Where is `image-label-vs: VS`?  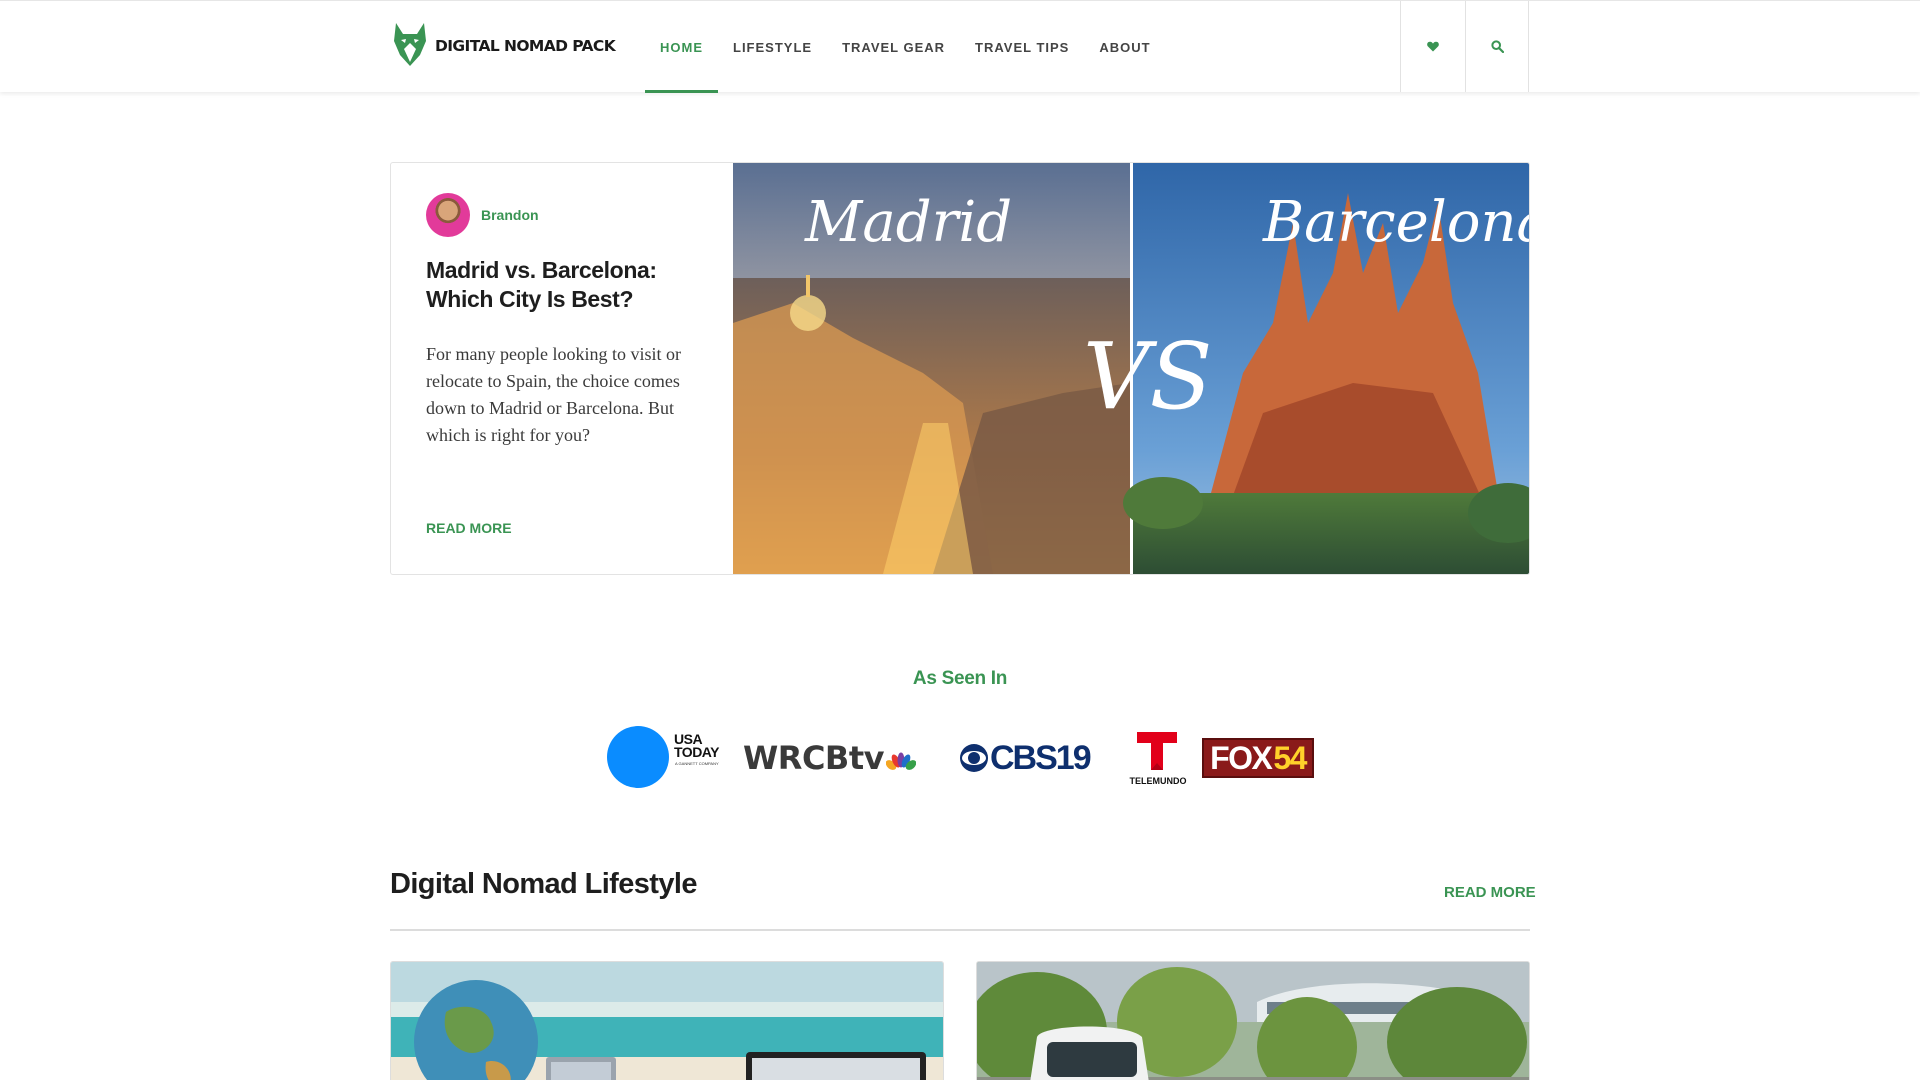
image-label-vs: VS is located at coordinates (1147, 376).